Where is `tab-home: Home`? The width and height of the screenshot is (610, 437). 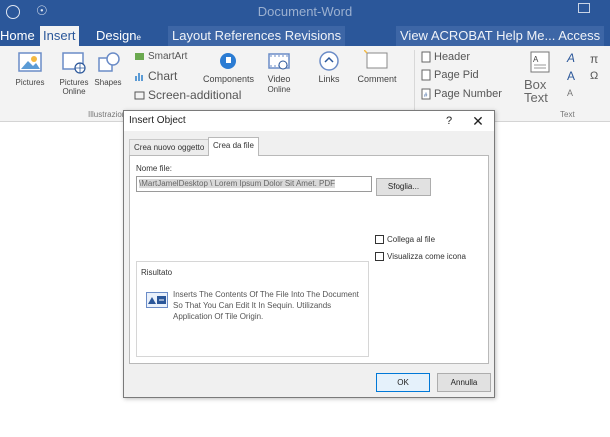 tab-home: Home is located at coordinates (17, 36).